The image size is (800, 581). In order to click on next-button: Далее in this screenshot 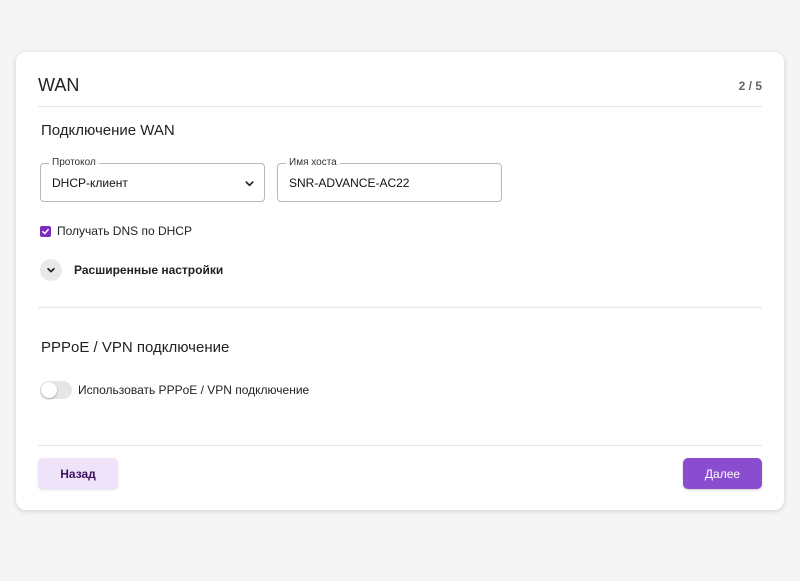, I will do `click(722, 473)`.